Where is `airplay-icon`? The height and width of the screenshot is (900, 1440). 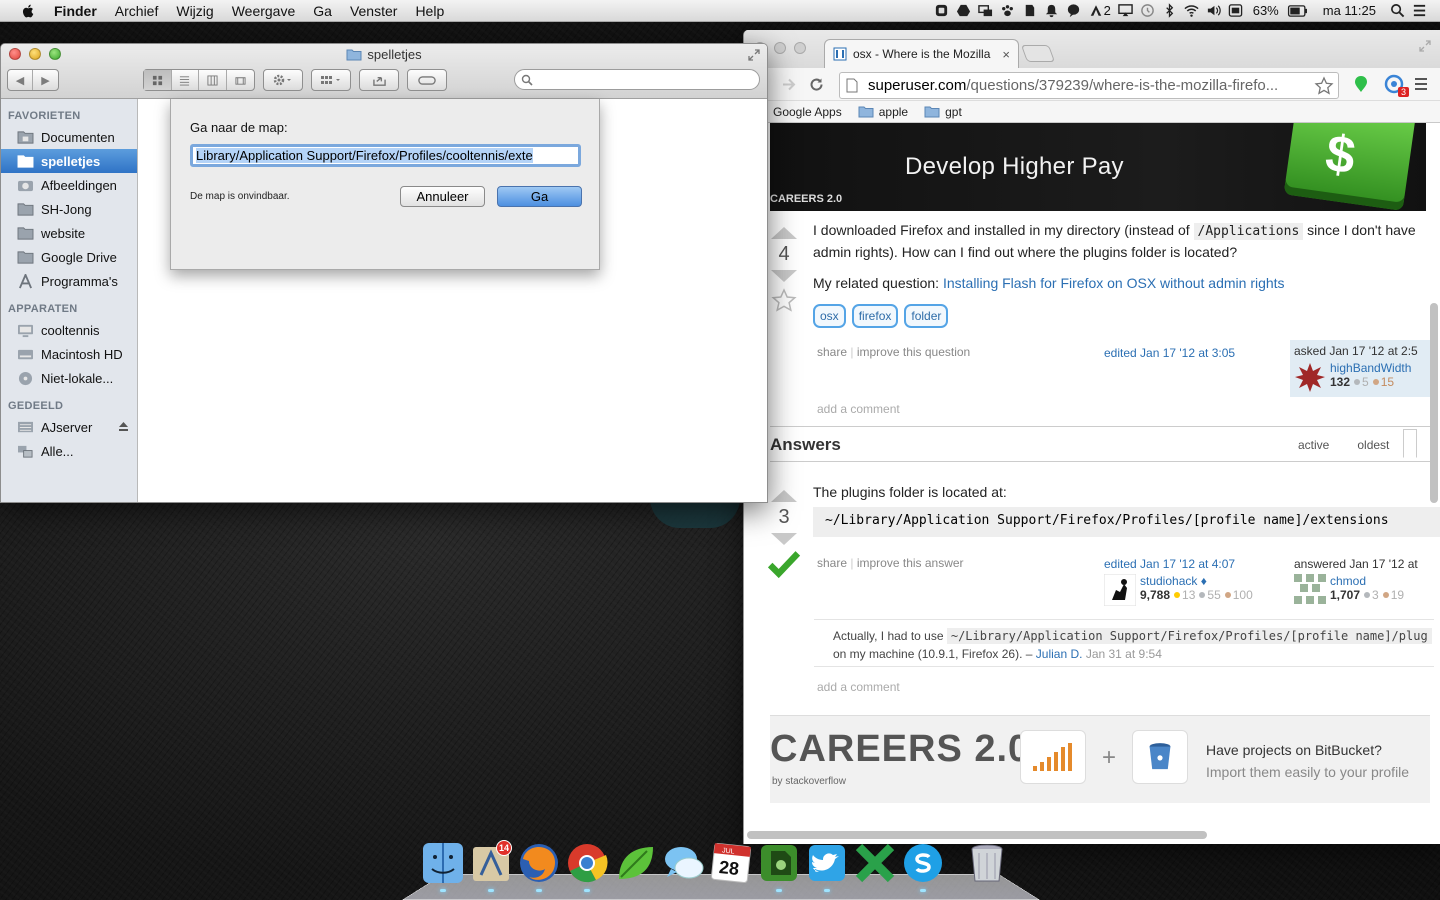
airplay-icon is located at coordinates (1126, 11).